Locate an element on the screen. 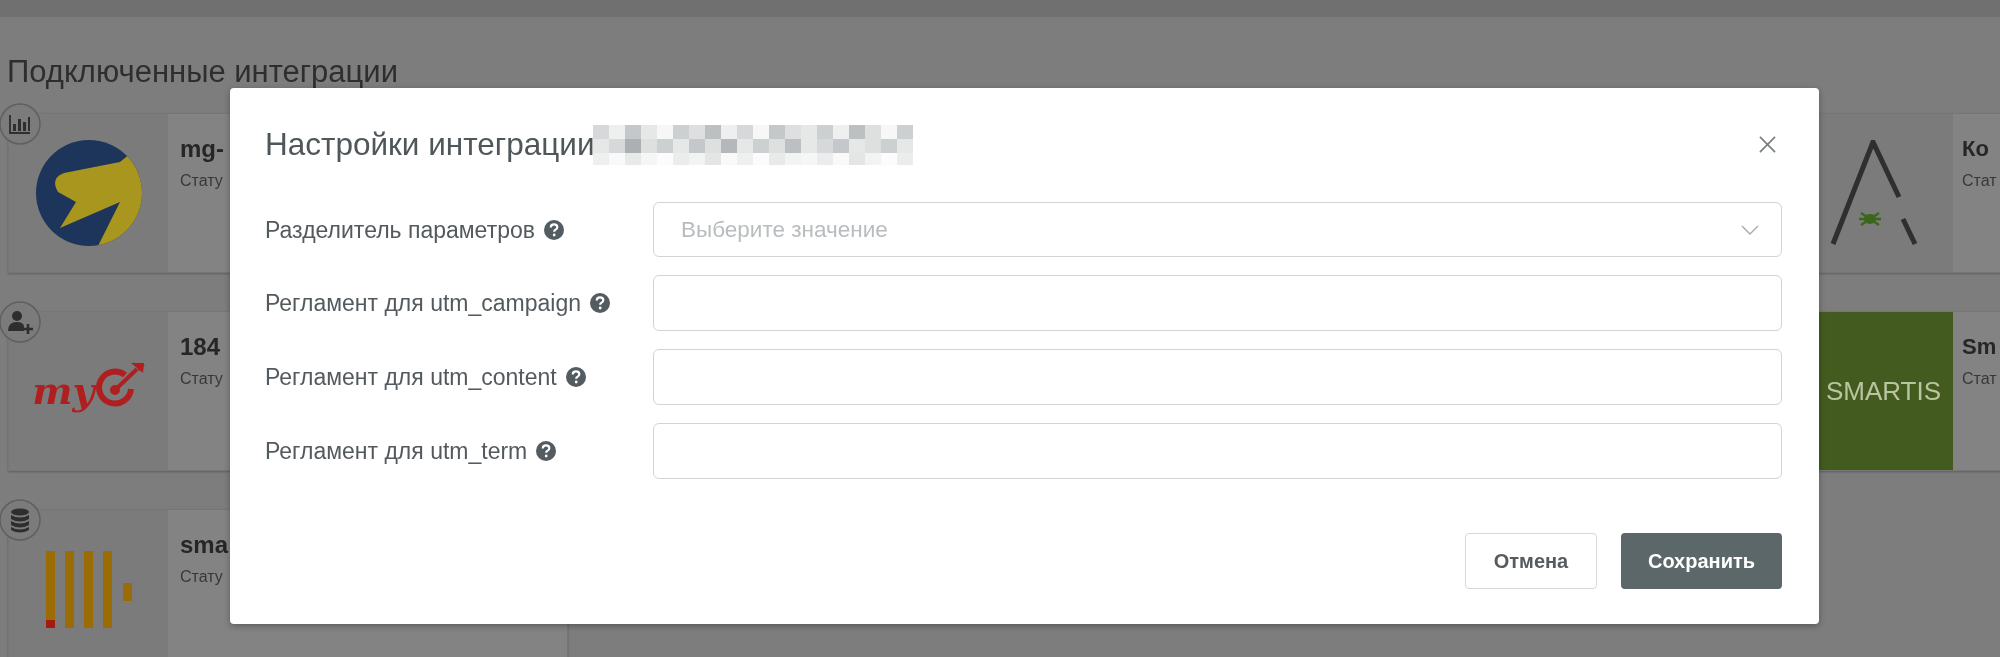  field-label: Регламент для utm_content is located at coordinates (411, 377).